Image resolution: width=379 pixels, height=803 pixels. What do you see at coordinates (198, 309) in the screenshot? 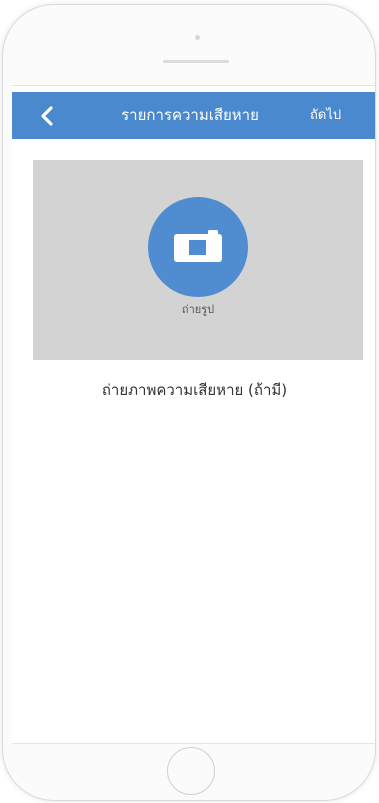
I see `take-photo-label: ถ่ายรูป` at bounding box center [198, 309].